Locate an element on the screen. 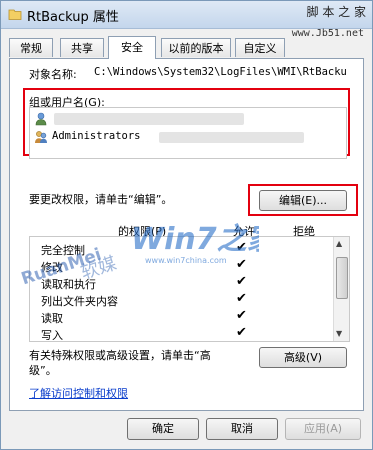  permission-name: 修改 is located at coordinates (52, 267).